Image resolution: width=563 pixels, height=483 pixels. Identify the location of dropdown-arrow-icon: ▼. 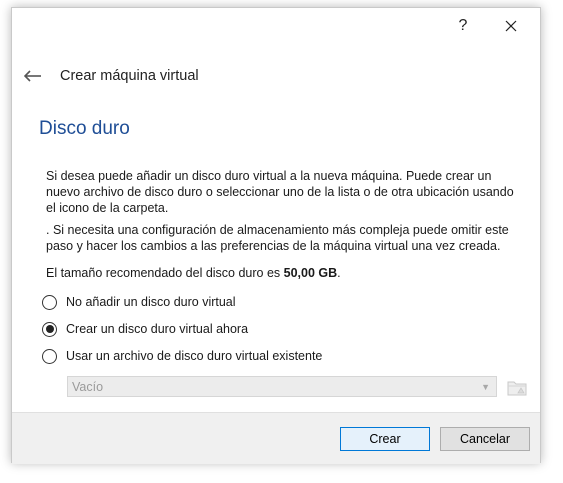
(485, 386).